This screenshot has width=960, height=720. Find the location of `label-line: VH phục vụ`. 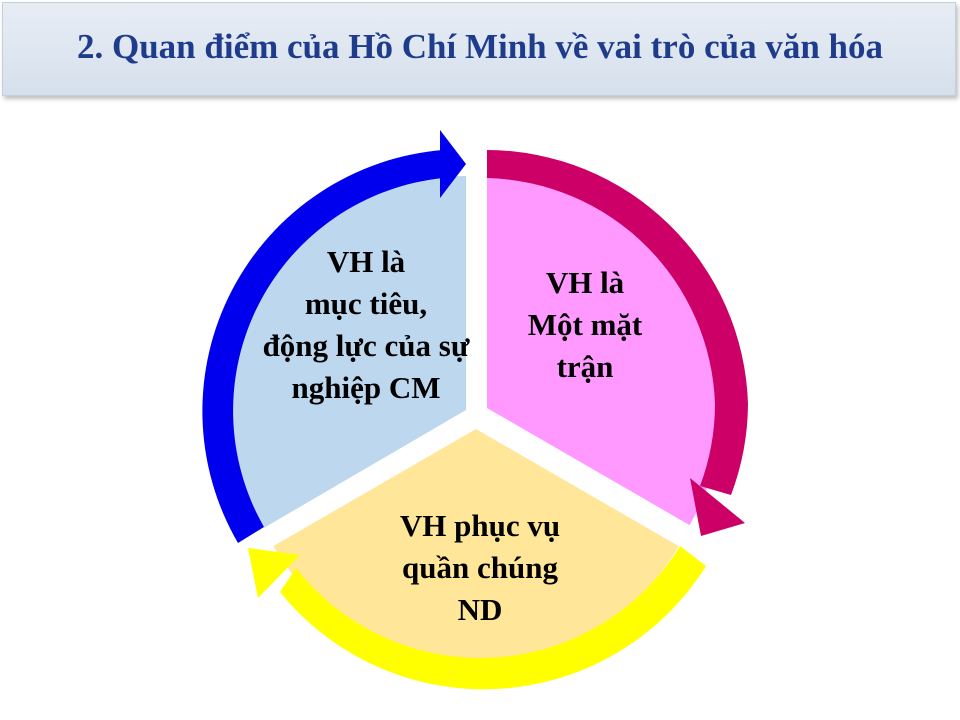

label-line: VH phục vụ is located at coordinates (480, 525).